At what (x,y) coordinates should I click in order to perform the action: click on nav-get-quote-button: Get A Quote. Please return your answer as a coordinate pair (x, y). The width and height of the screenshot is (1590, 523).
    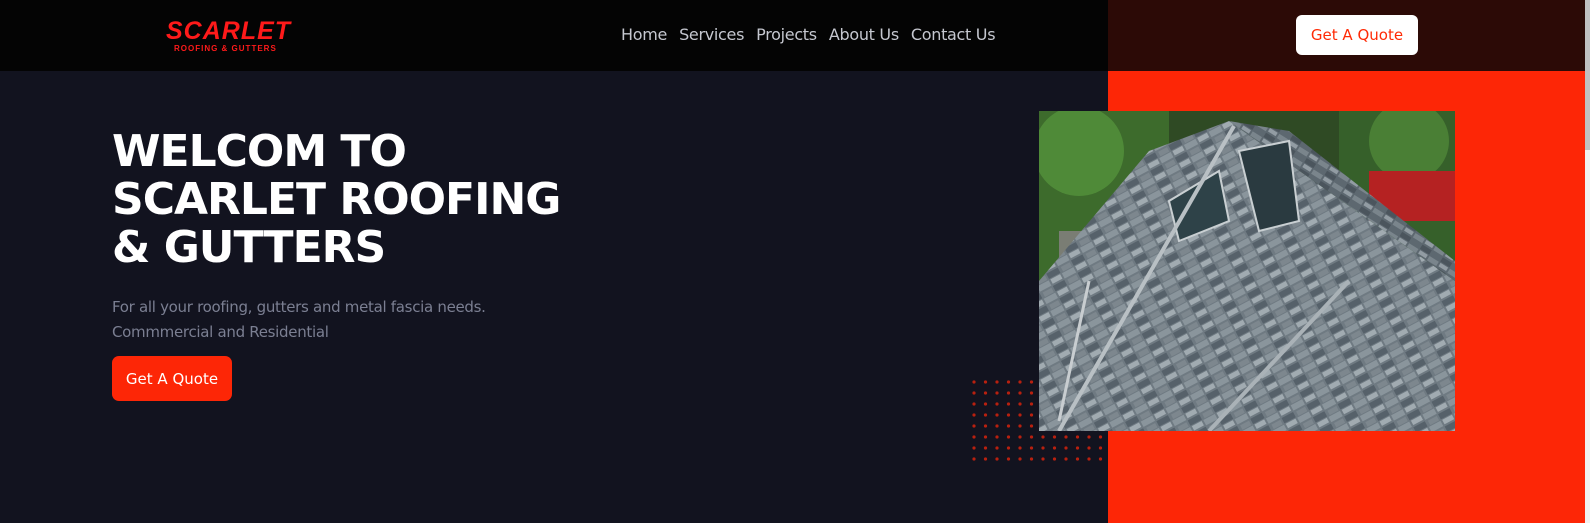
    Looking at the image, I should click on (1357, 35).